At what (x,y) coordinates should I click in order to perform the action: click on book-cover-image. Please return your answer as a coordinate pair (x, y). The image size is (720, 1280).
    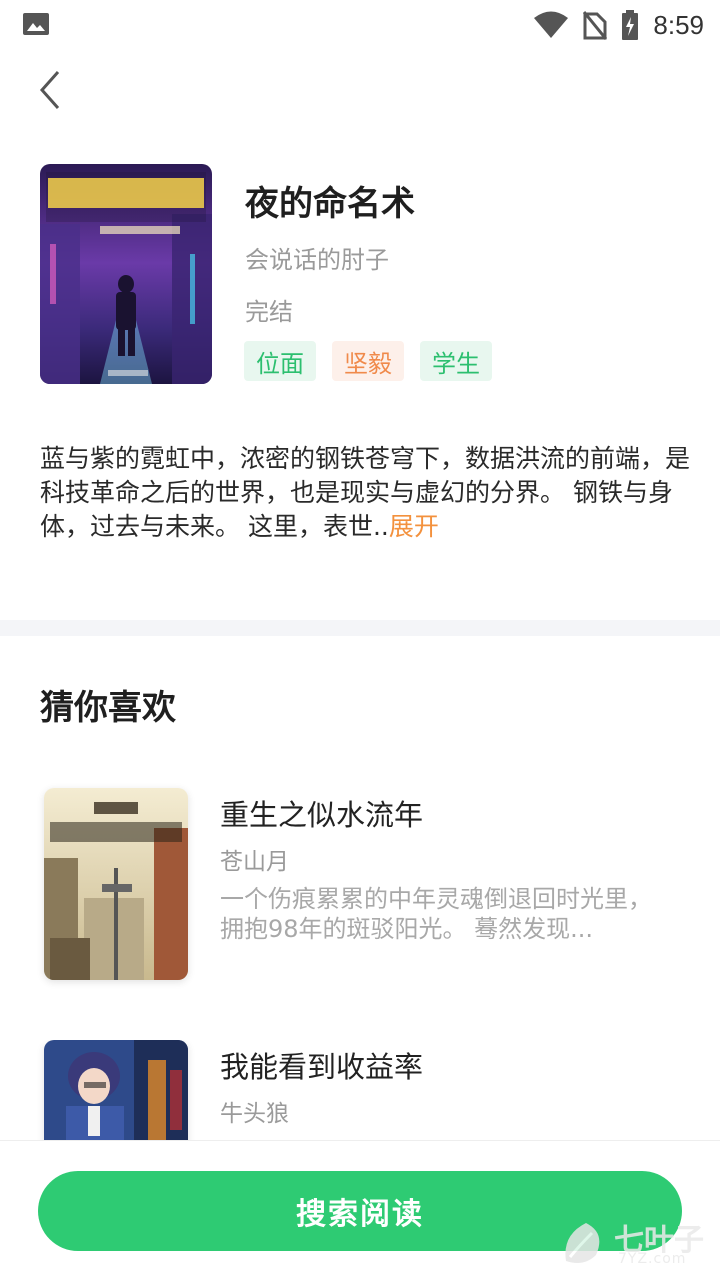
    Looking at the image, I should click on (126, 274).